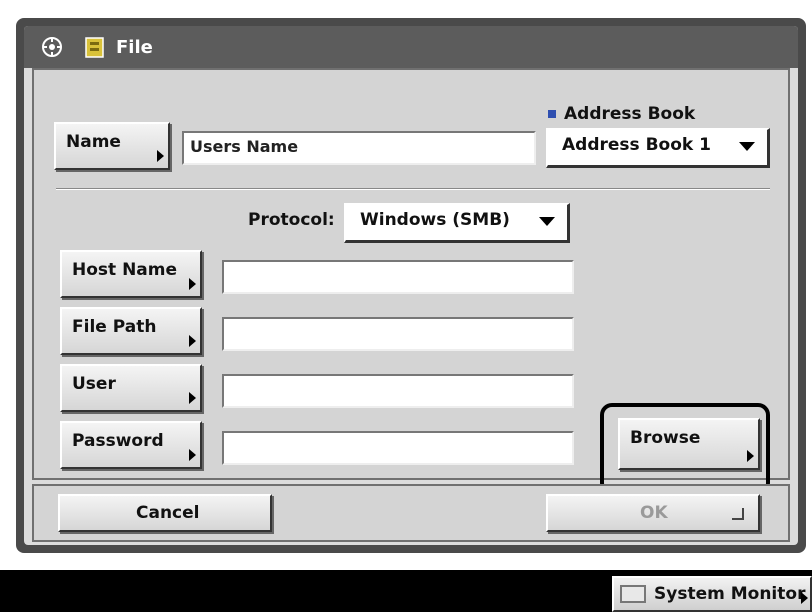 Image resolution: width=812 pixels, height=612 pixels. Describe the element at coordinates (411, 513) in the screenshot. I see `footer-bar: Cancel OK` at that location.